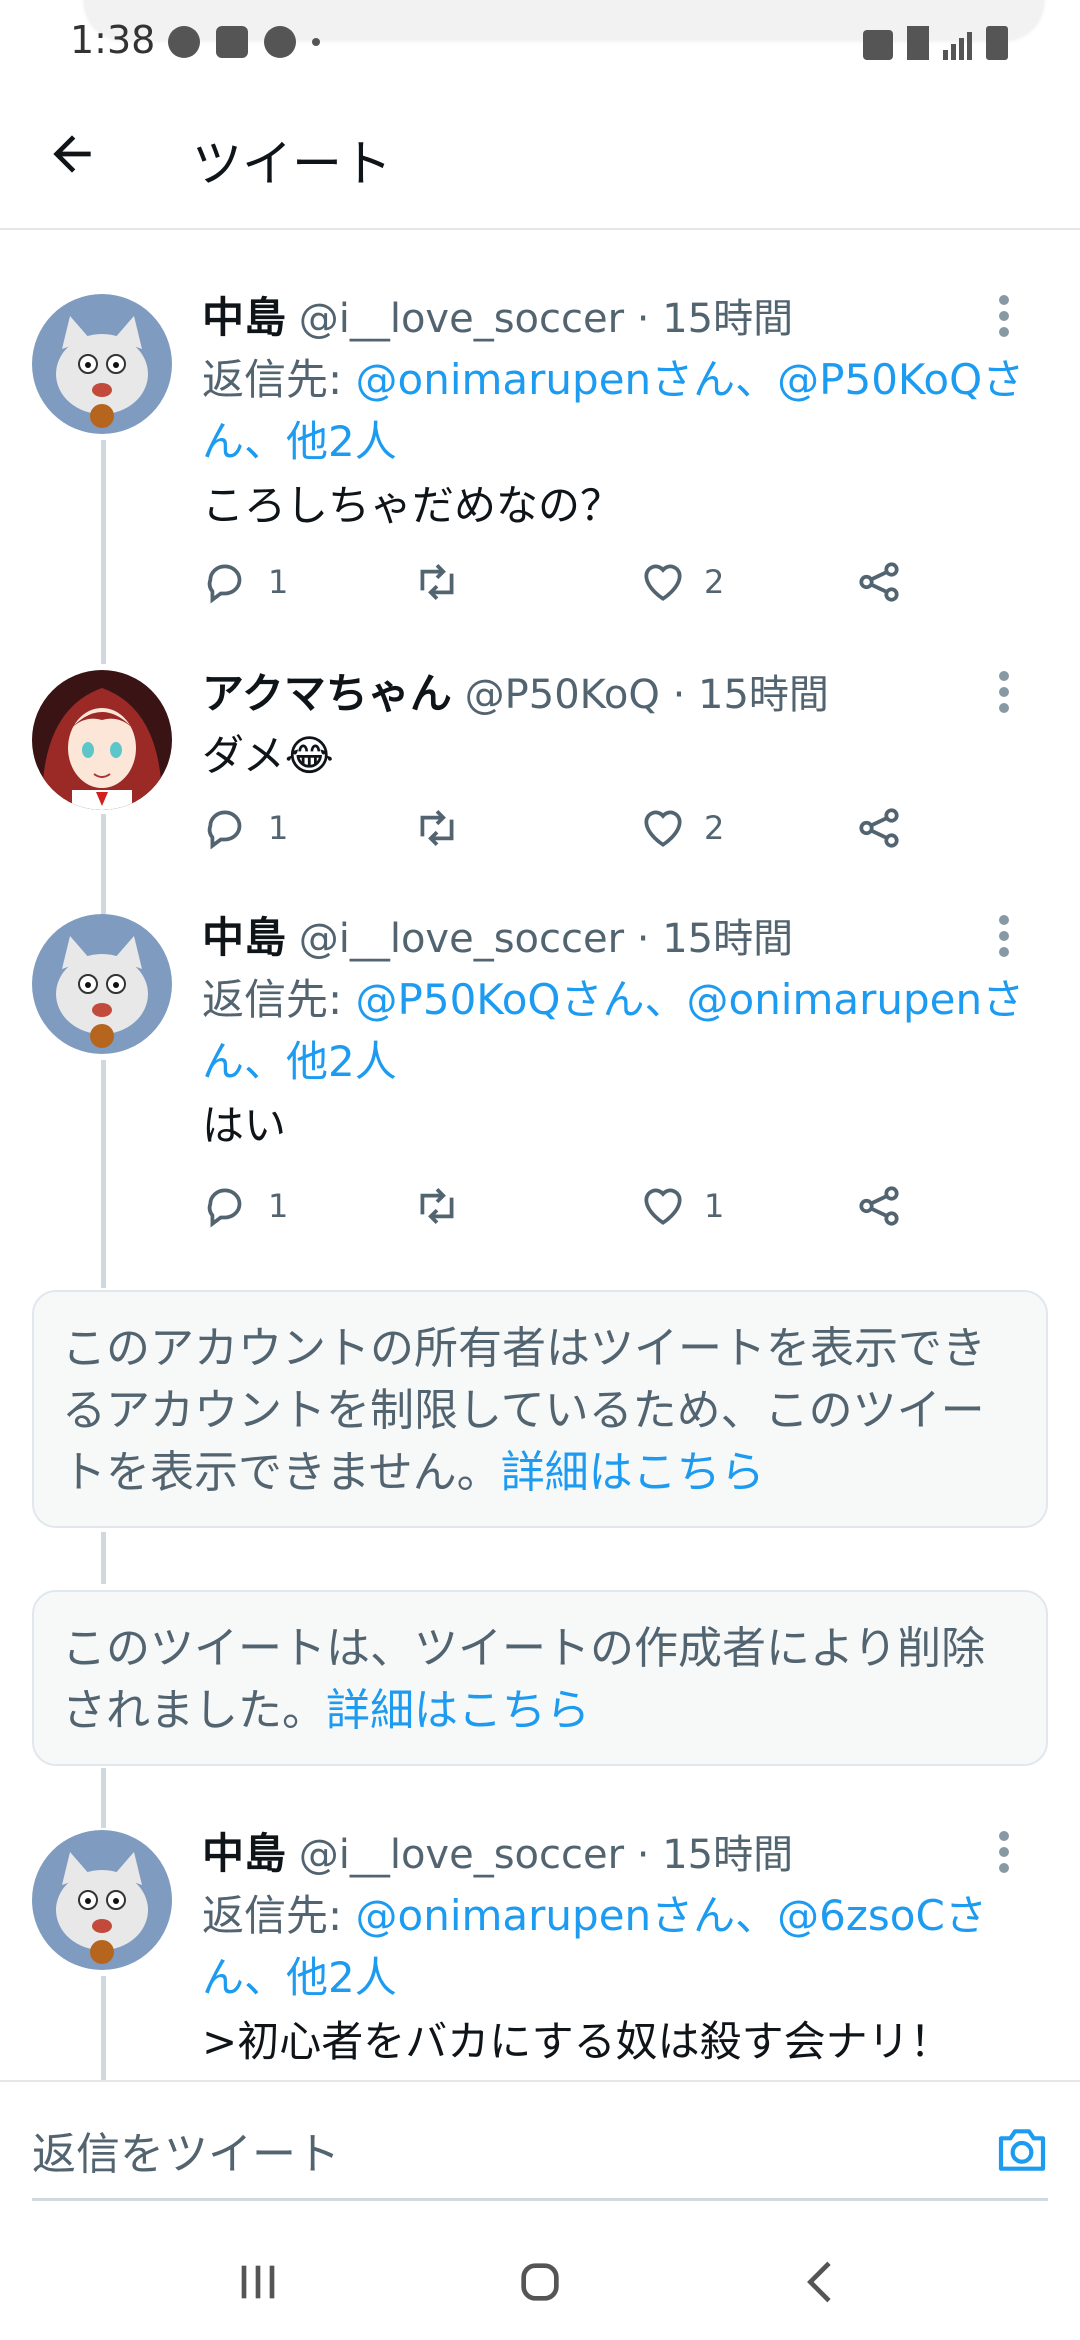 This screenshot has height=2340, width=1080. What do you see at coordinates (822, 2282) in the screenshot?
I see `nav-back-icon` at bounding box center [822, 2282].